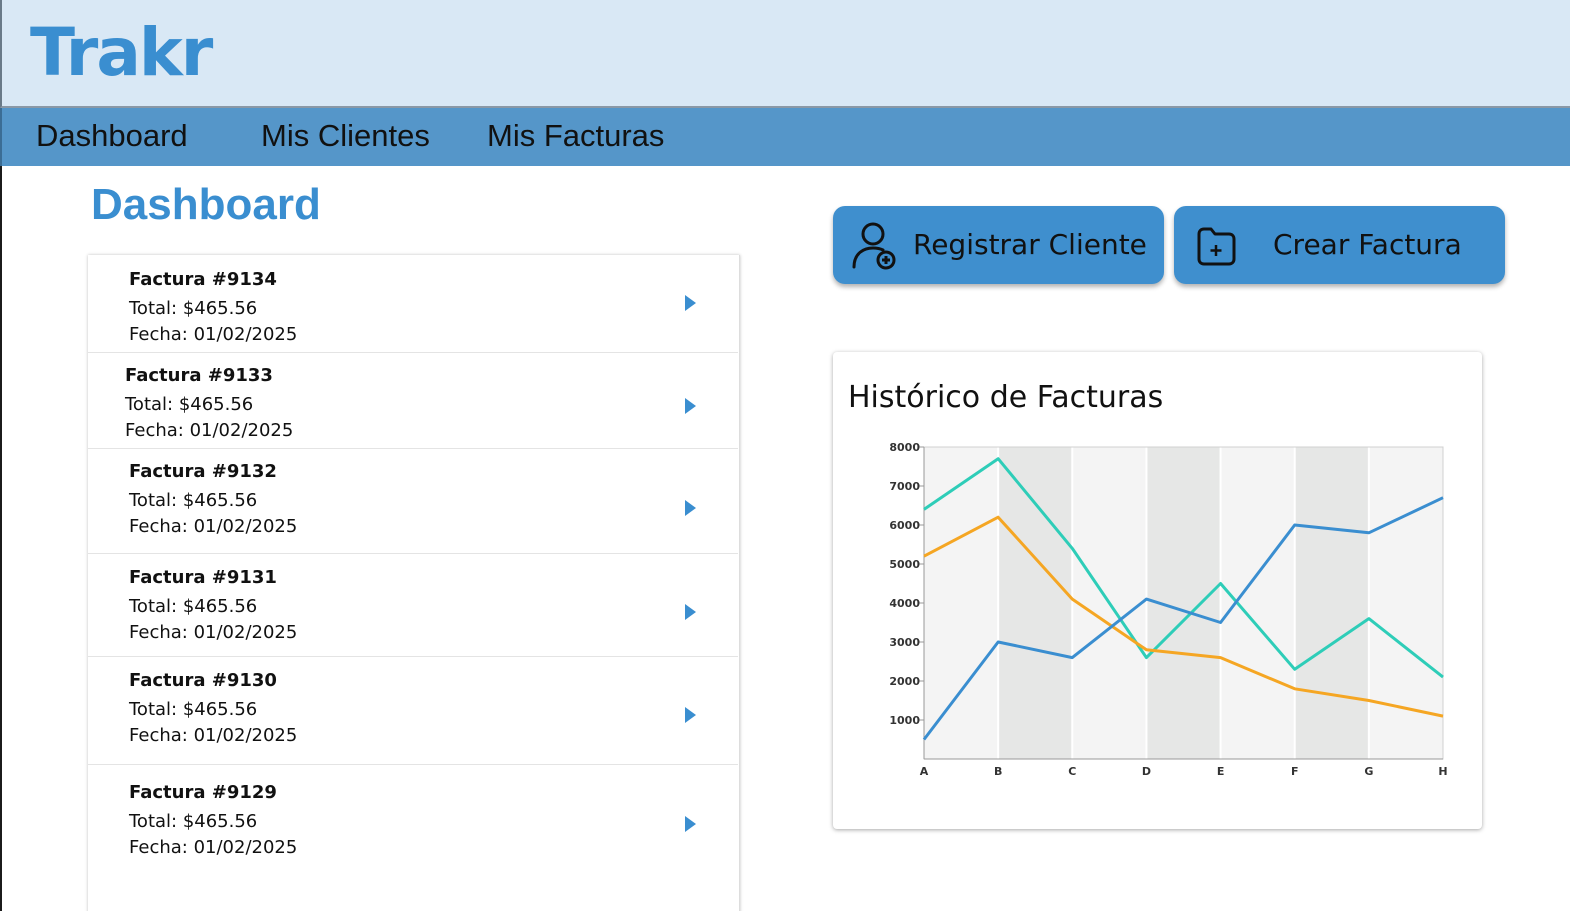 Image resolution: width=1570 pixels, height=911 pixels. I want to click on page-title: Dashboard, so click(206, 204).